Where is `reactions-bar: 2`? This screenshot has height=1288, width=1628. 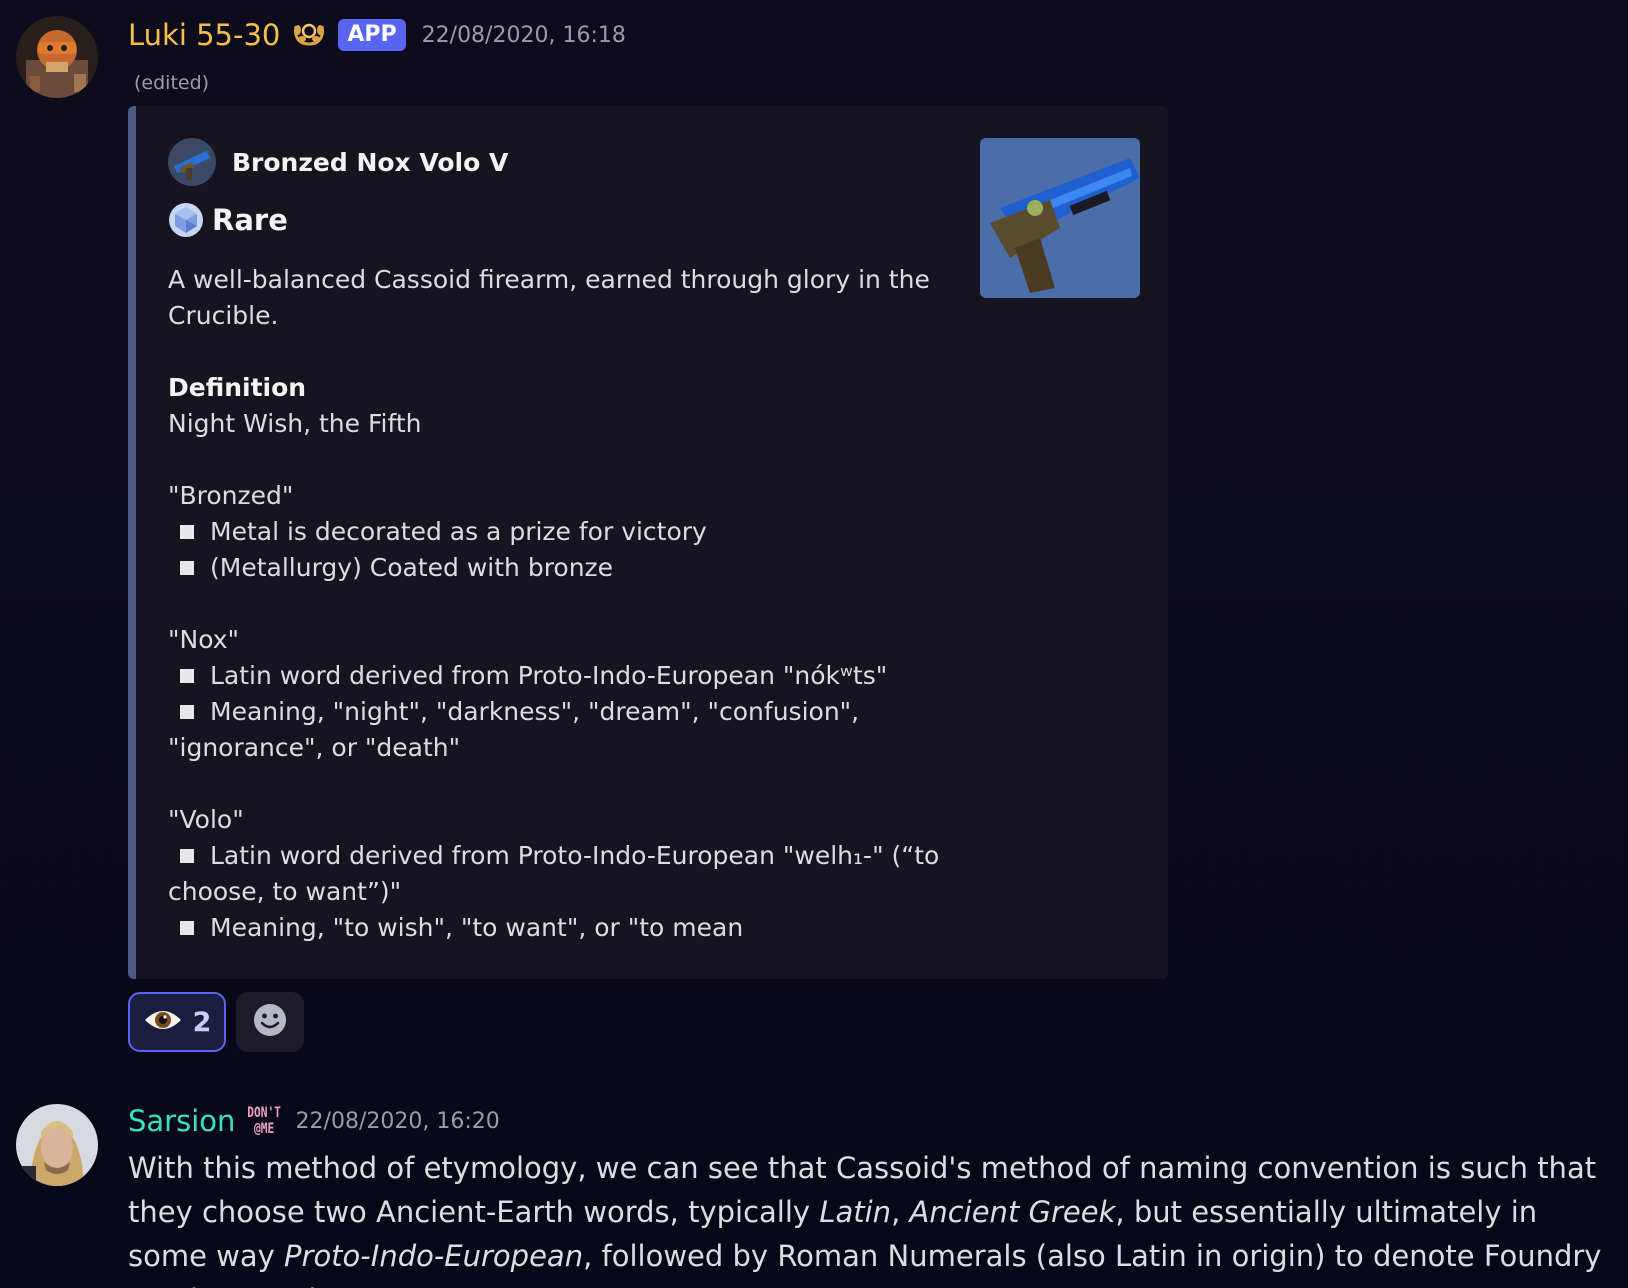
reactions-bar: 2 is located at coordinates (216, 1022).